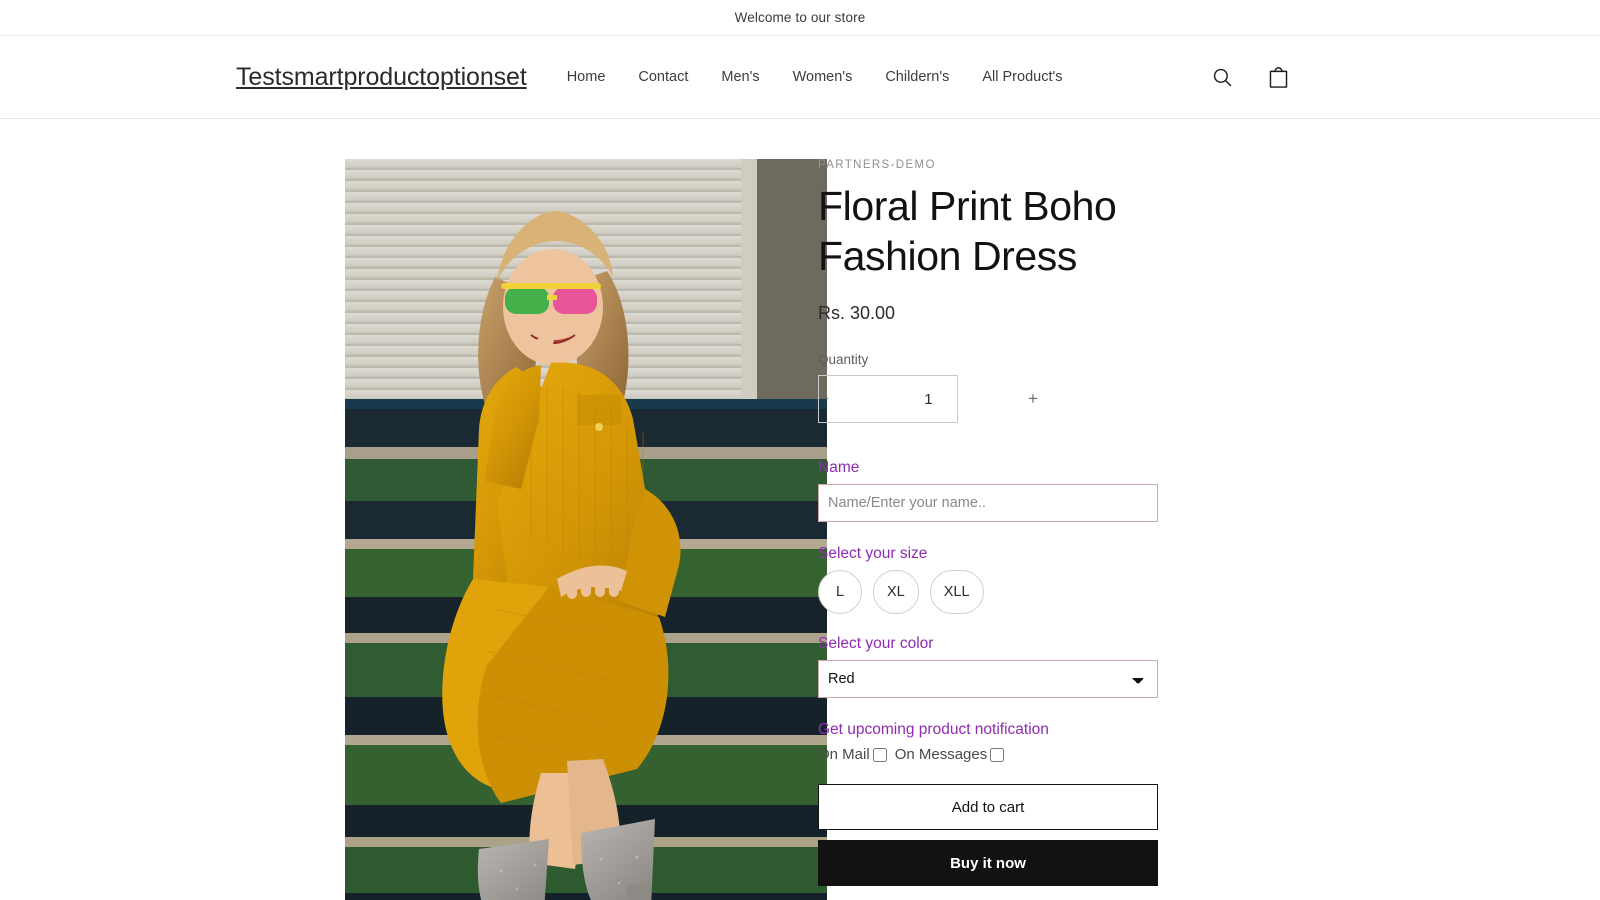 Image resolution: width=1600 pixels, height=900 pixels. What do you see at coordinates (663, 77) in the screenshot?
I see `nav-item-contact: Contact` at bounding box center [663, 77].